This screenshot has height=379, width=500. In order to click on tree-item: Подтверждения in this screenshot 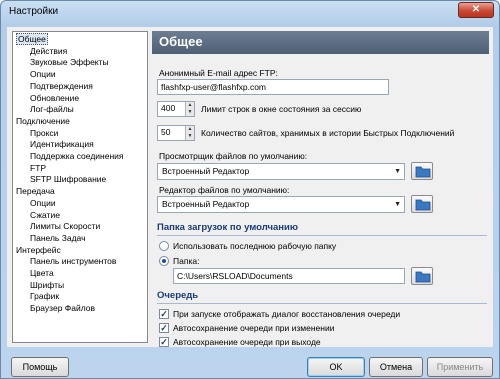, I will do `click(61, 86)`.